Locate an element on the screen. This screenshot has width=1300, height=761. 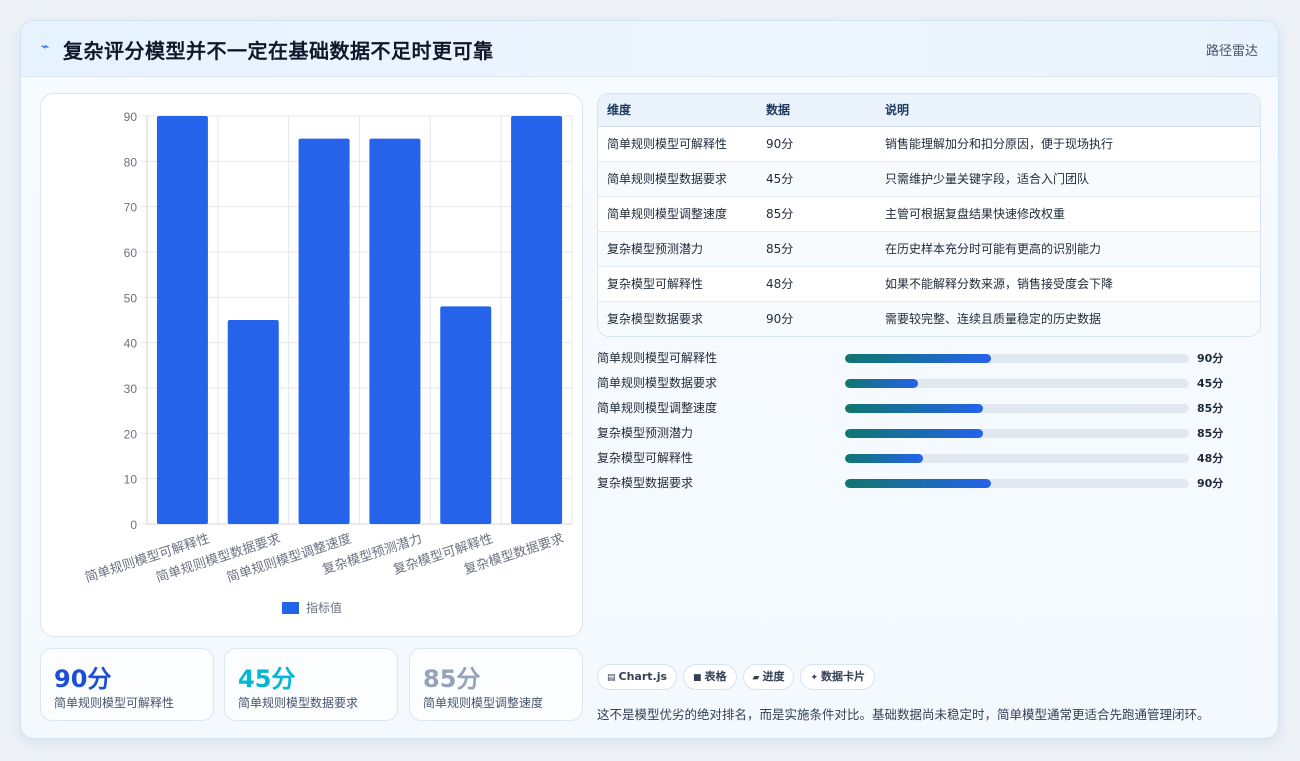
table-row: 复杂模型预测潜力 85分 在历史样本充分时可能有更高的识别能力 is located at coordinates (929, 249).